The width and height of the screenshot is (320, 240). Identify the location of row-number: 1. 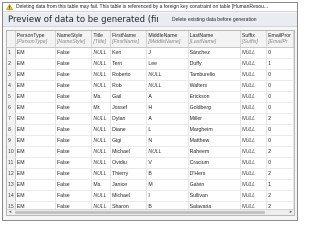
(11, 53).